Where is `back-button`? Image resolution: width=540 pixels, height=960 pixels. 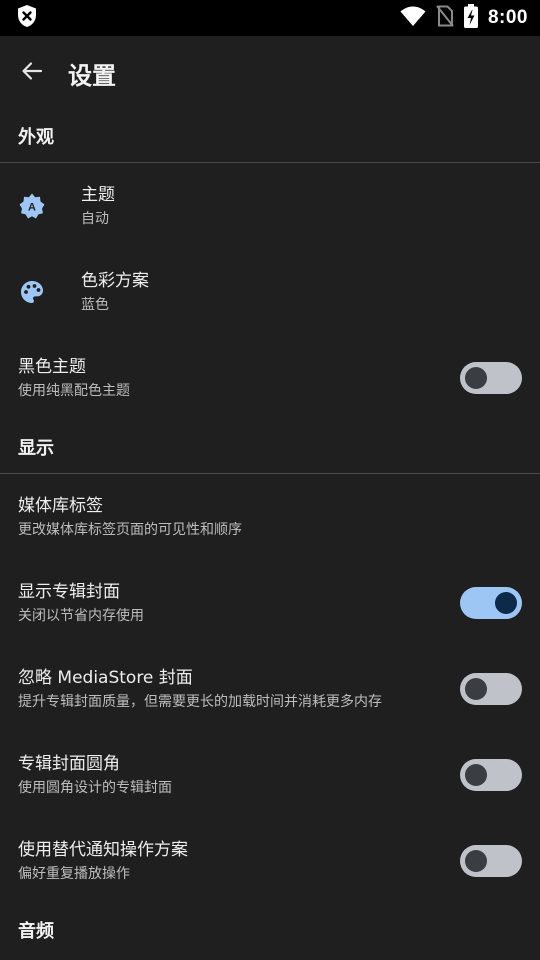 back-button is located at coordinates (32, 73).